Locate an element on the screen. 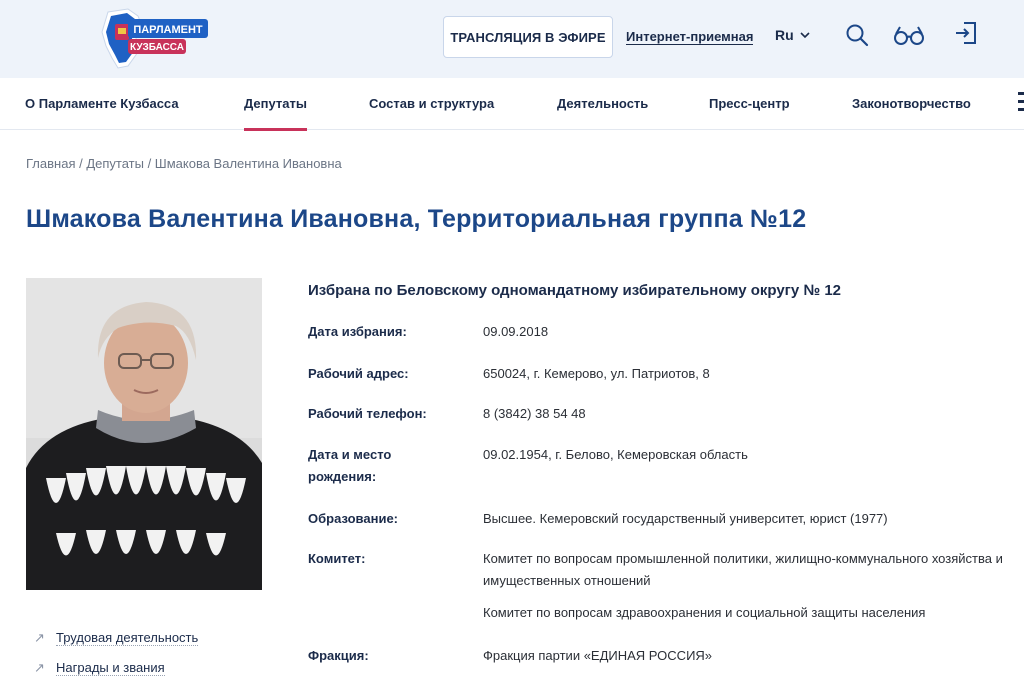  search-icon is located at coordinates (857, 35).